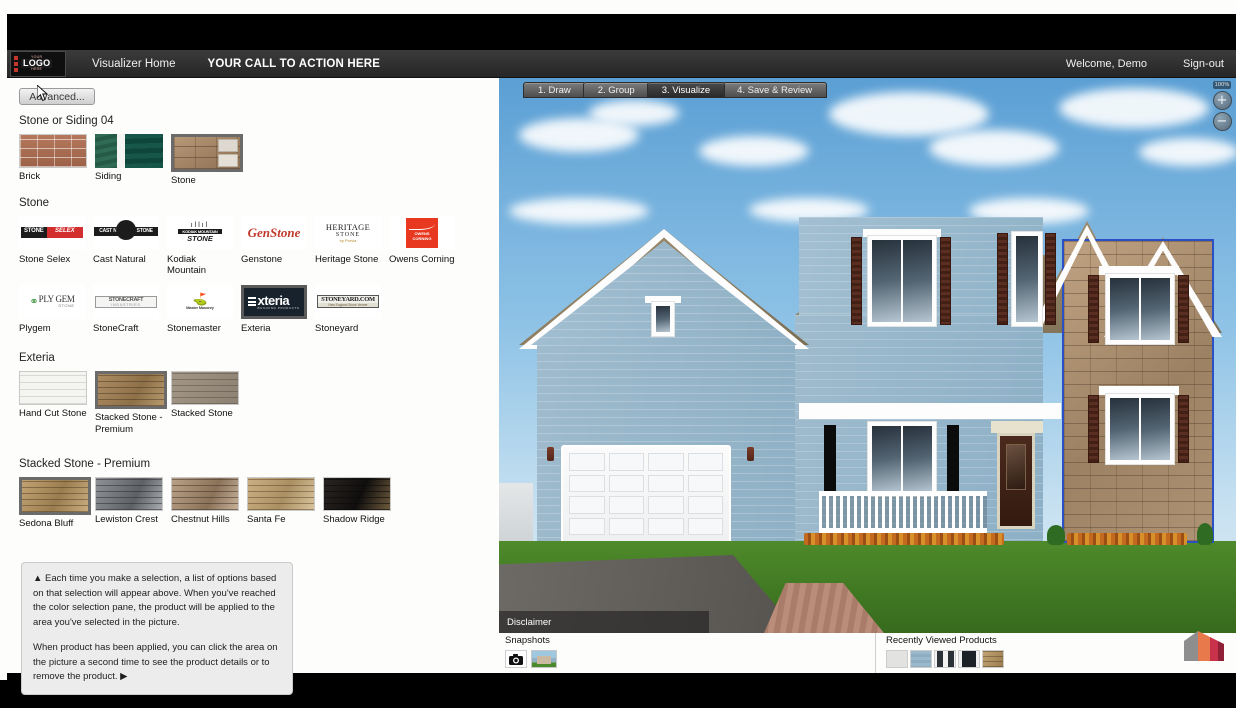  What do you see at coordinates (1222, 100) in the screenshot?
I see `zoom-in-button: +` at bounding box center [1222, 100].